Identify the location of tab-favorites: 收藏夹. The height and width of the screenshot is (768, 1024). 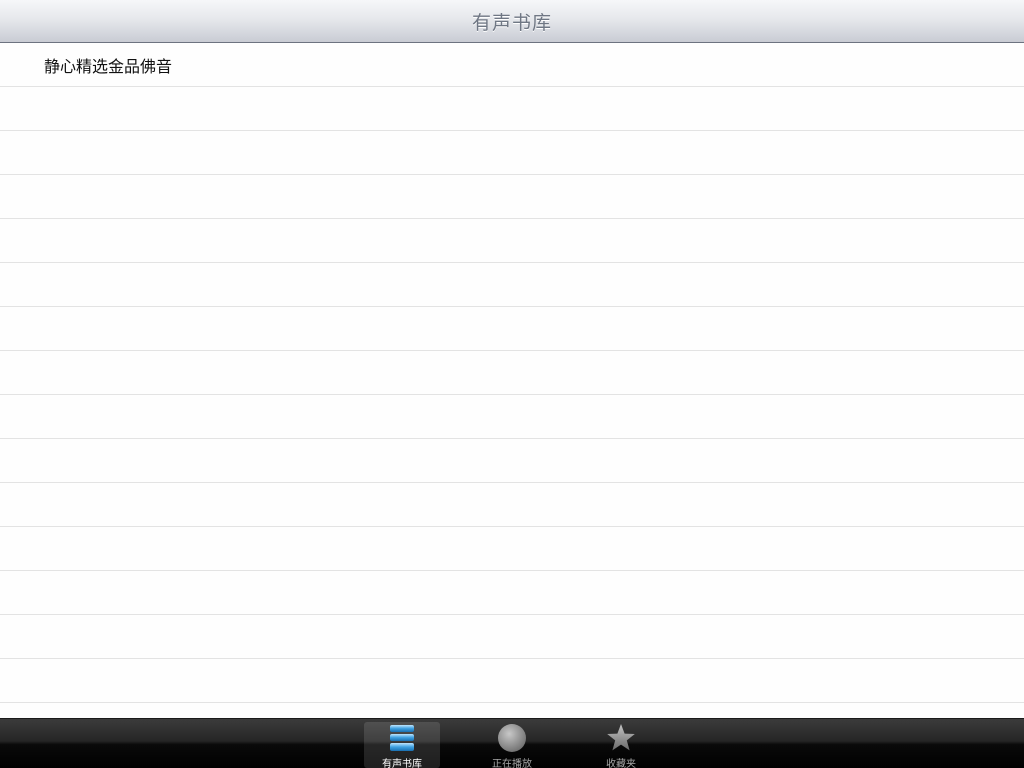
(621, 745).